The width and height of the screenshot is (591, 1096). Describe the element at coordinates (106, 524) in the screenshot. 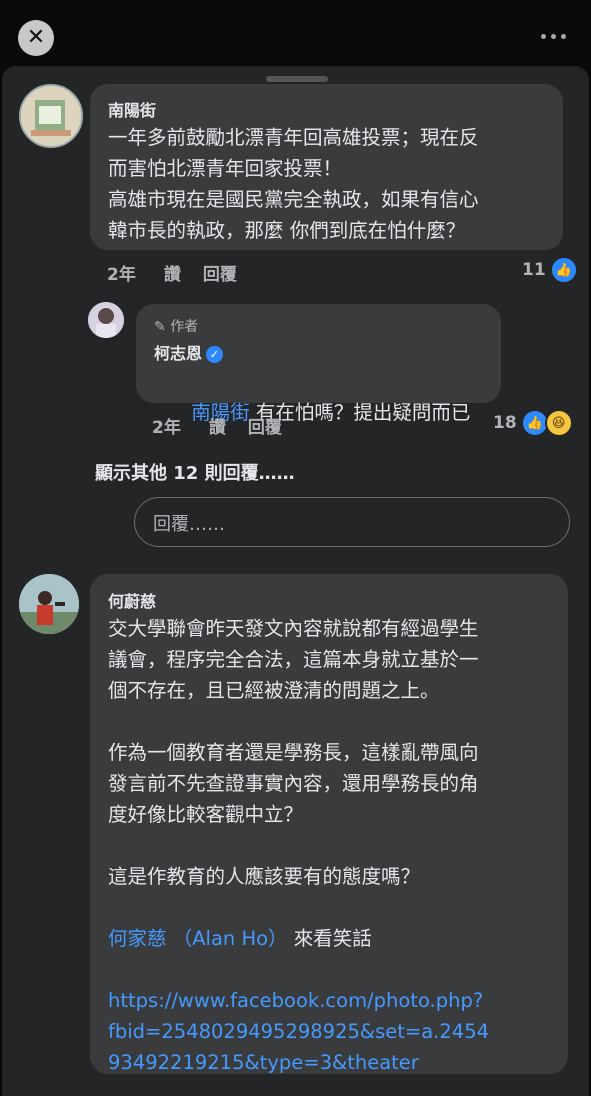

I see `current-user-avatar` at that location.